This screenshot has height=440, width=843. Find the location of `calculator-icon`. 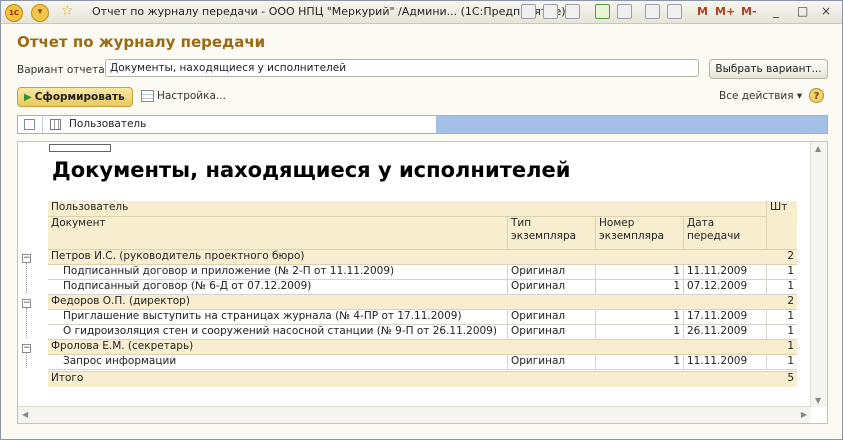

calculator-icon is located at coordinates (652, 11).